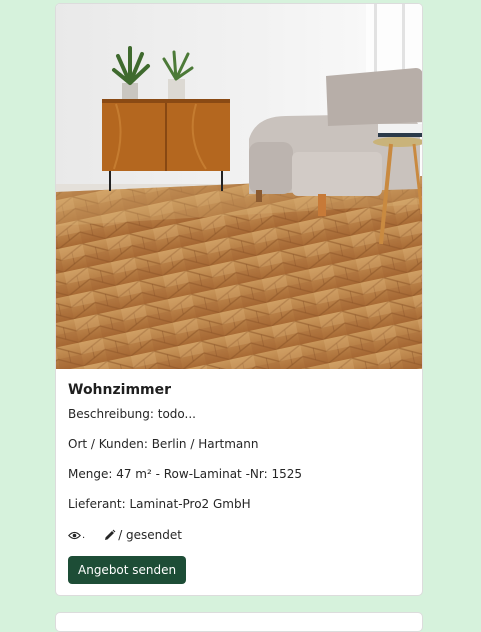 This screenshot has height=632, width=481. I want to click on quantity-text: Menge: 47 m² - Row-Laminat -Nr: 1525, so click(185, 474).